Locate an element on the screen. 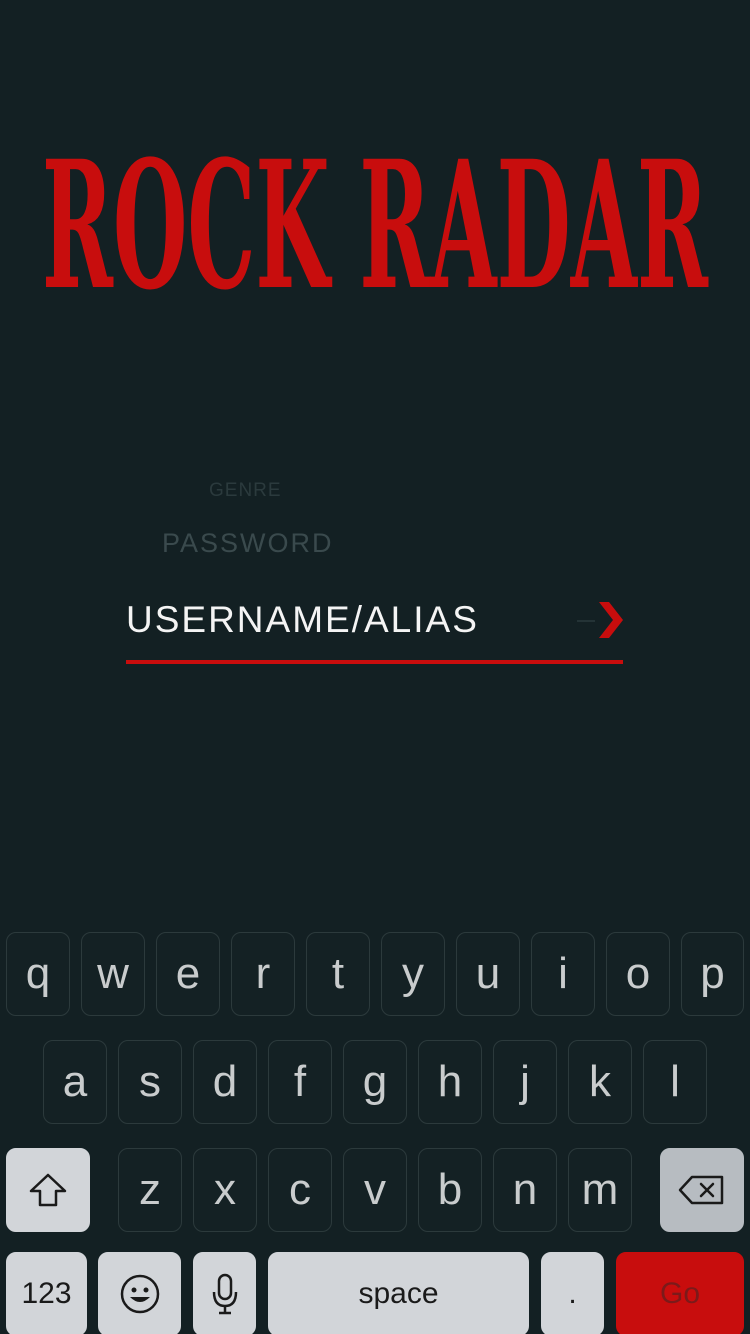  key-x: x is located at coordinates (225, 1190).